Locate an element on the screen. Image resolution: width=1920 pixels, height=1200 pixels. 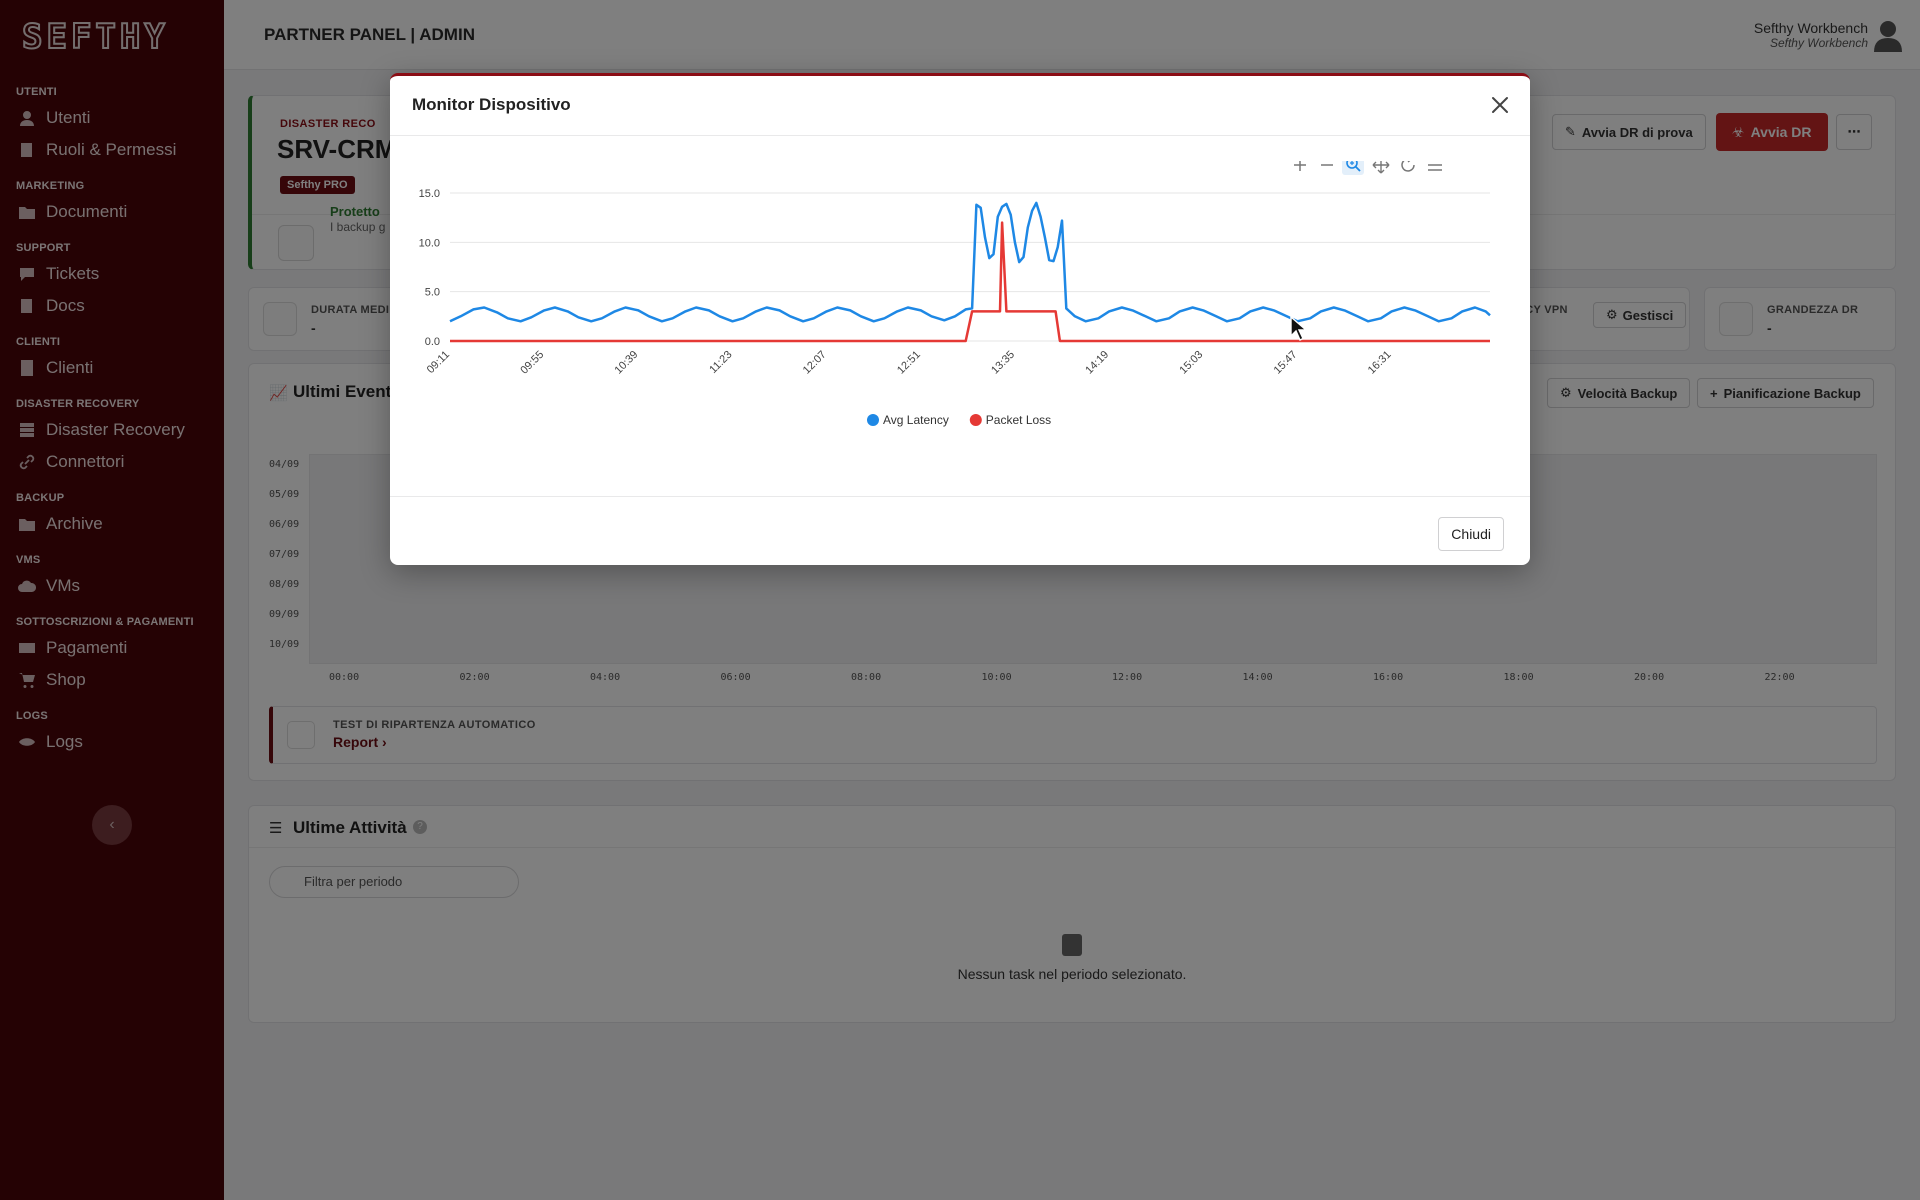
series-line-avg-latency is located at coordinates (970, 262).